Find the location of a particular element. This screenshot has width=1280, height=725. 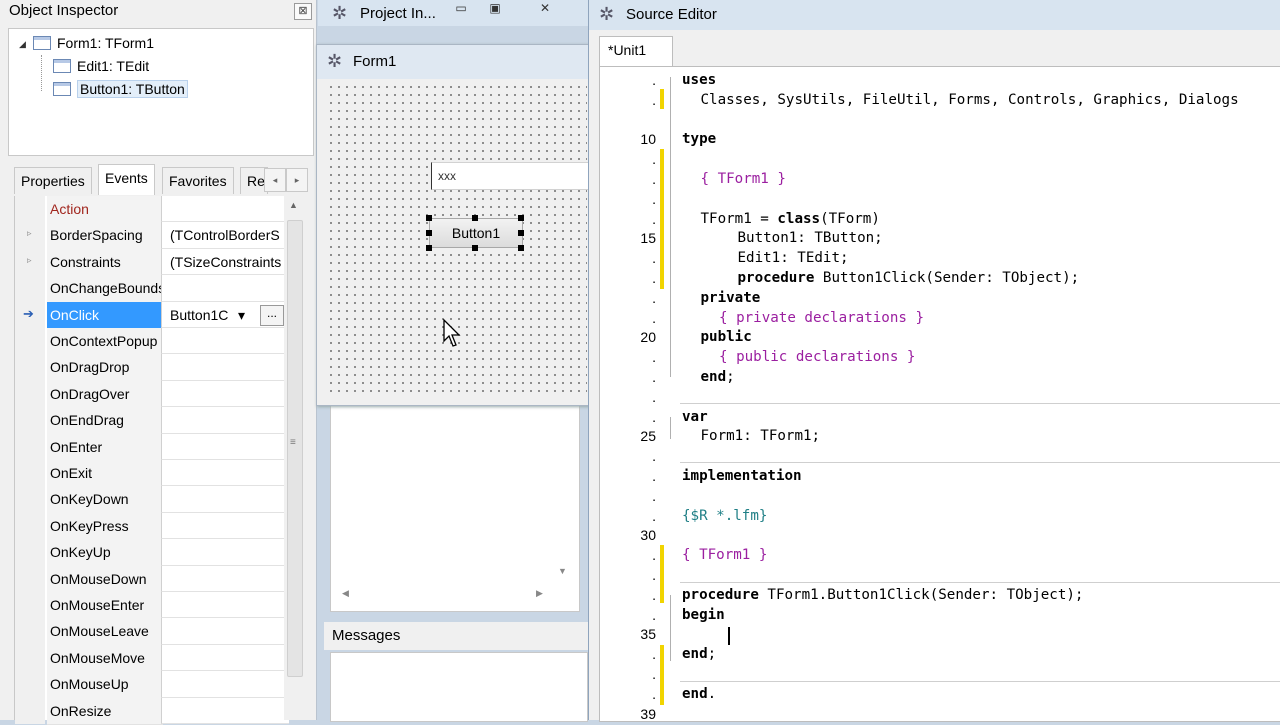

property-name: OnMouseUp is located at coordinates (105, 685).